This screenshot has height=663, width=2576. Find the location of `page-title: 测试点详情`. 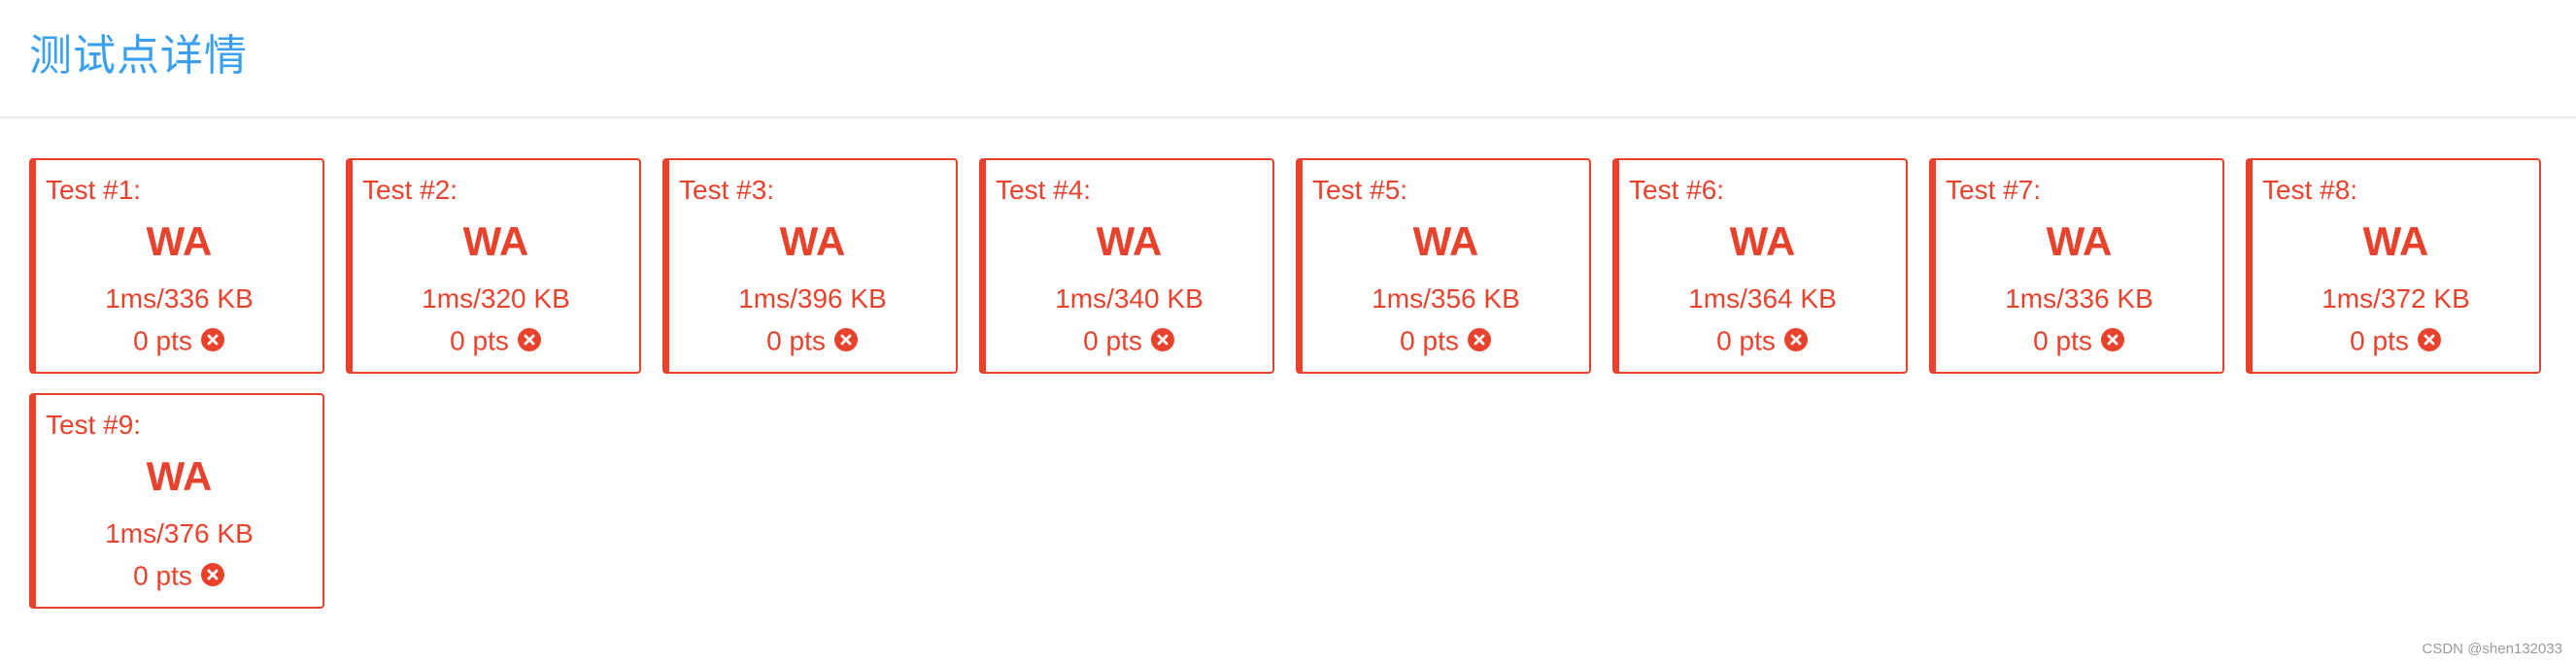

page-title: 测试点详情 is located at coordinates (138, 56).